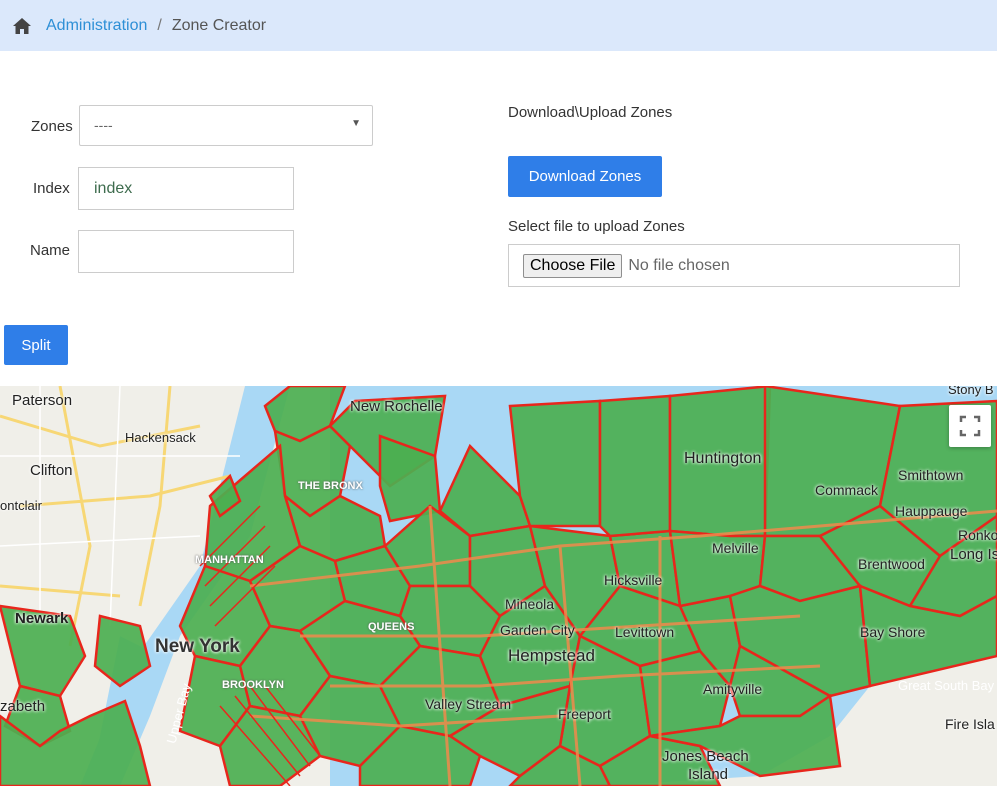  What do you see at coordinates (391, 627) in the screenshot?
I see `map-label-queens: QUEENS` at bounding box center [391, 627].